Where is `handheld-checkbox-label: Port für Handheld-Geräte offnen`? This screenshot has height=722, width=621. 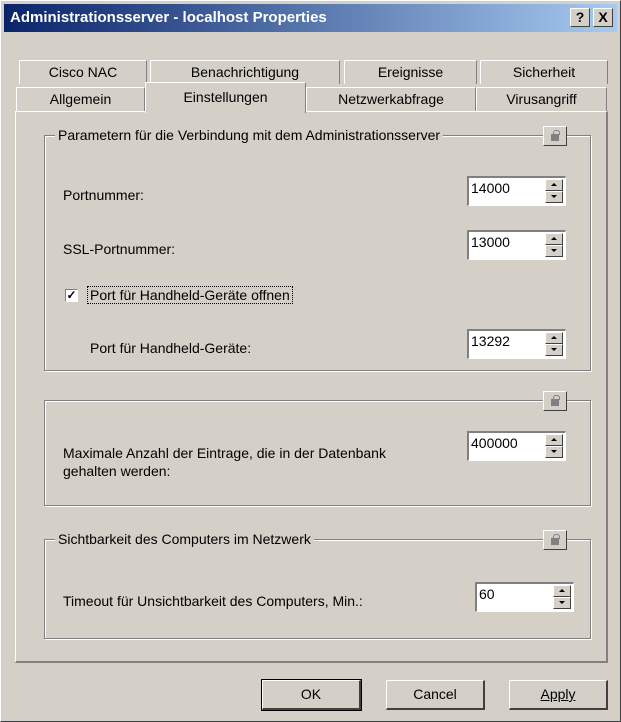 handheld-checkbox-label: Port für Handheld-Geräte offnen is located at coordinates (190, 295).